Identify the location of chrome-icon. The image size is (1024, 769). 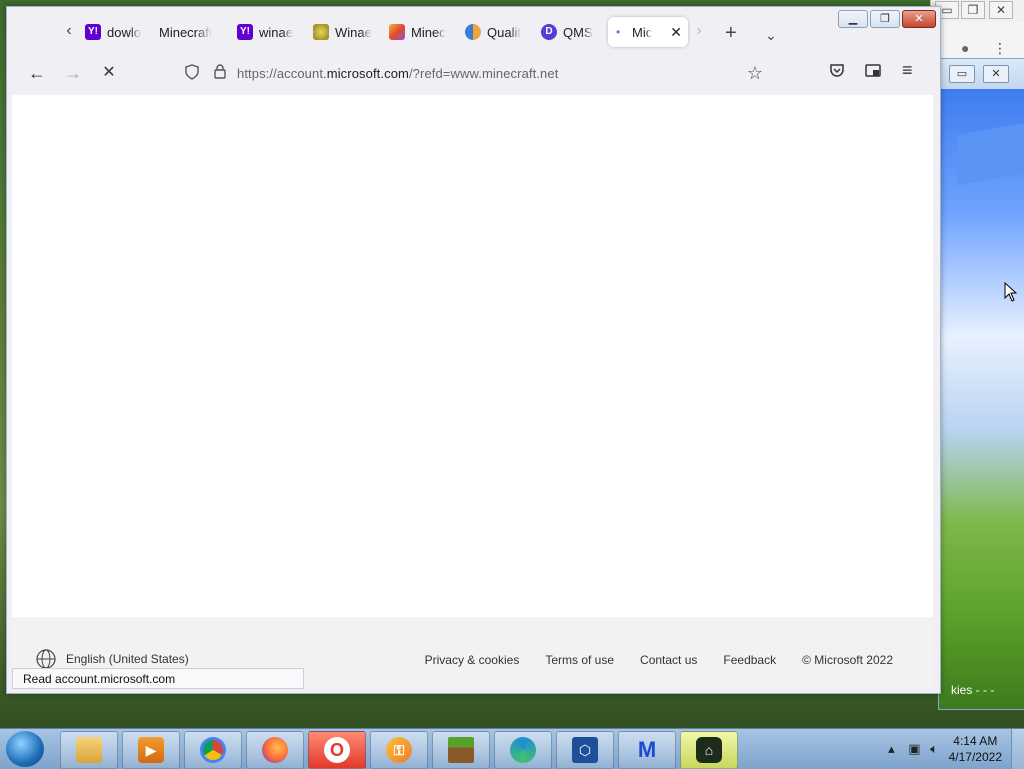
(213, 750).